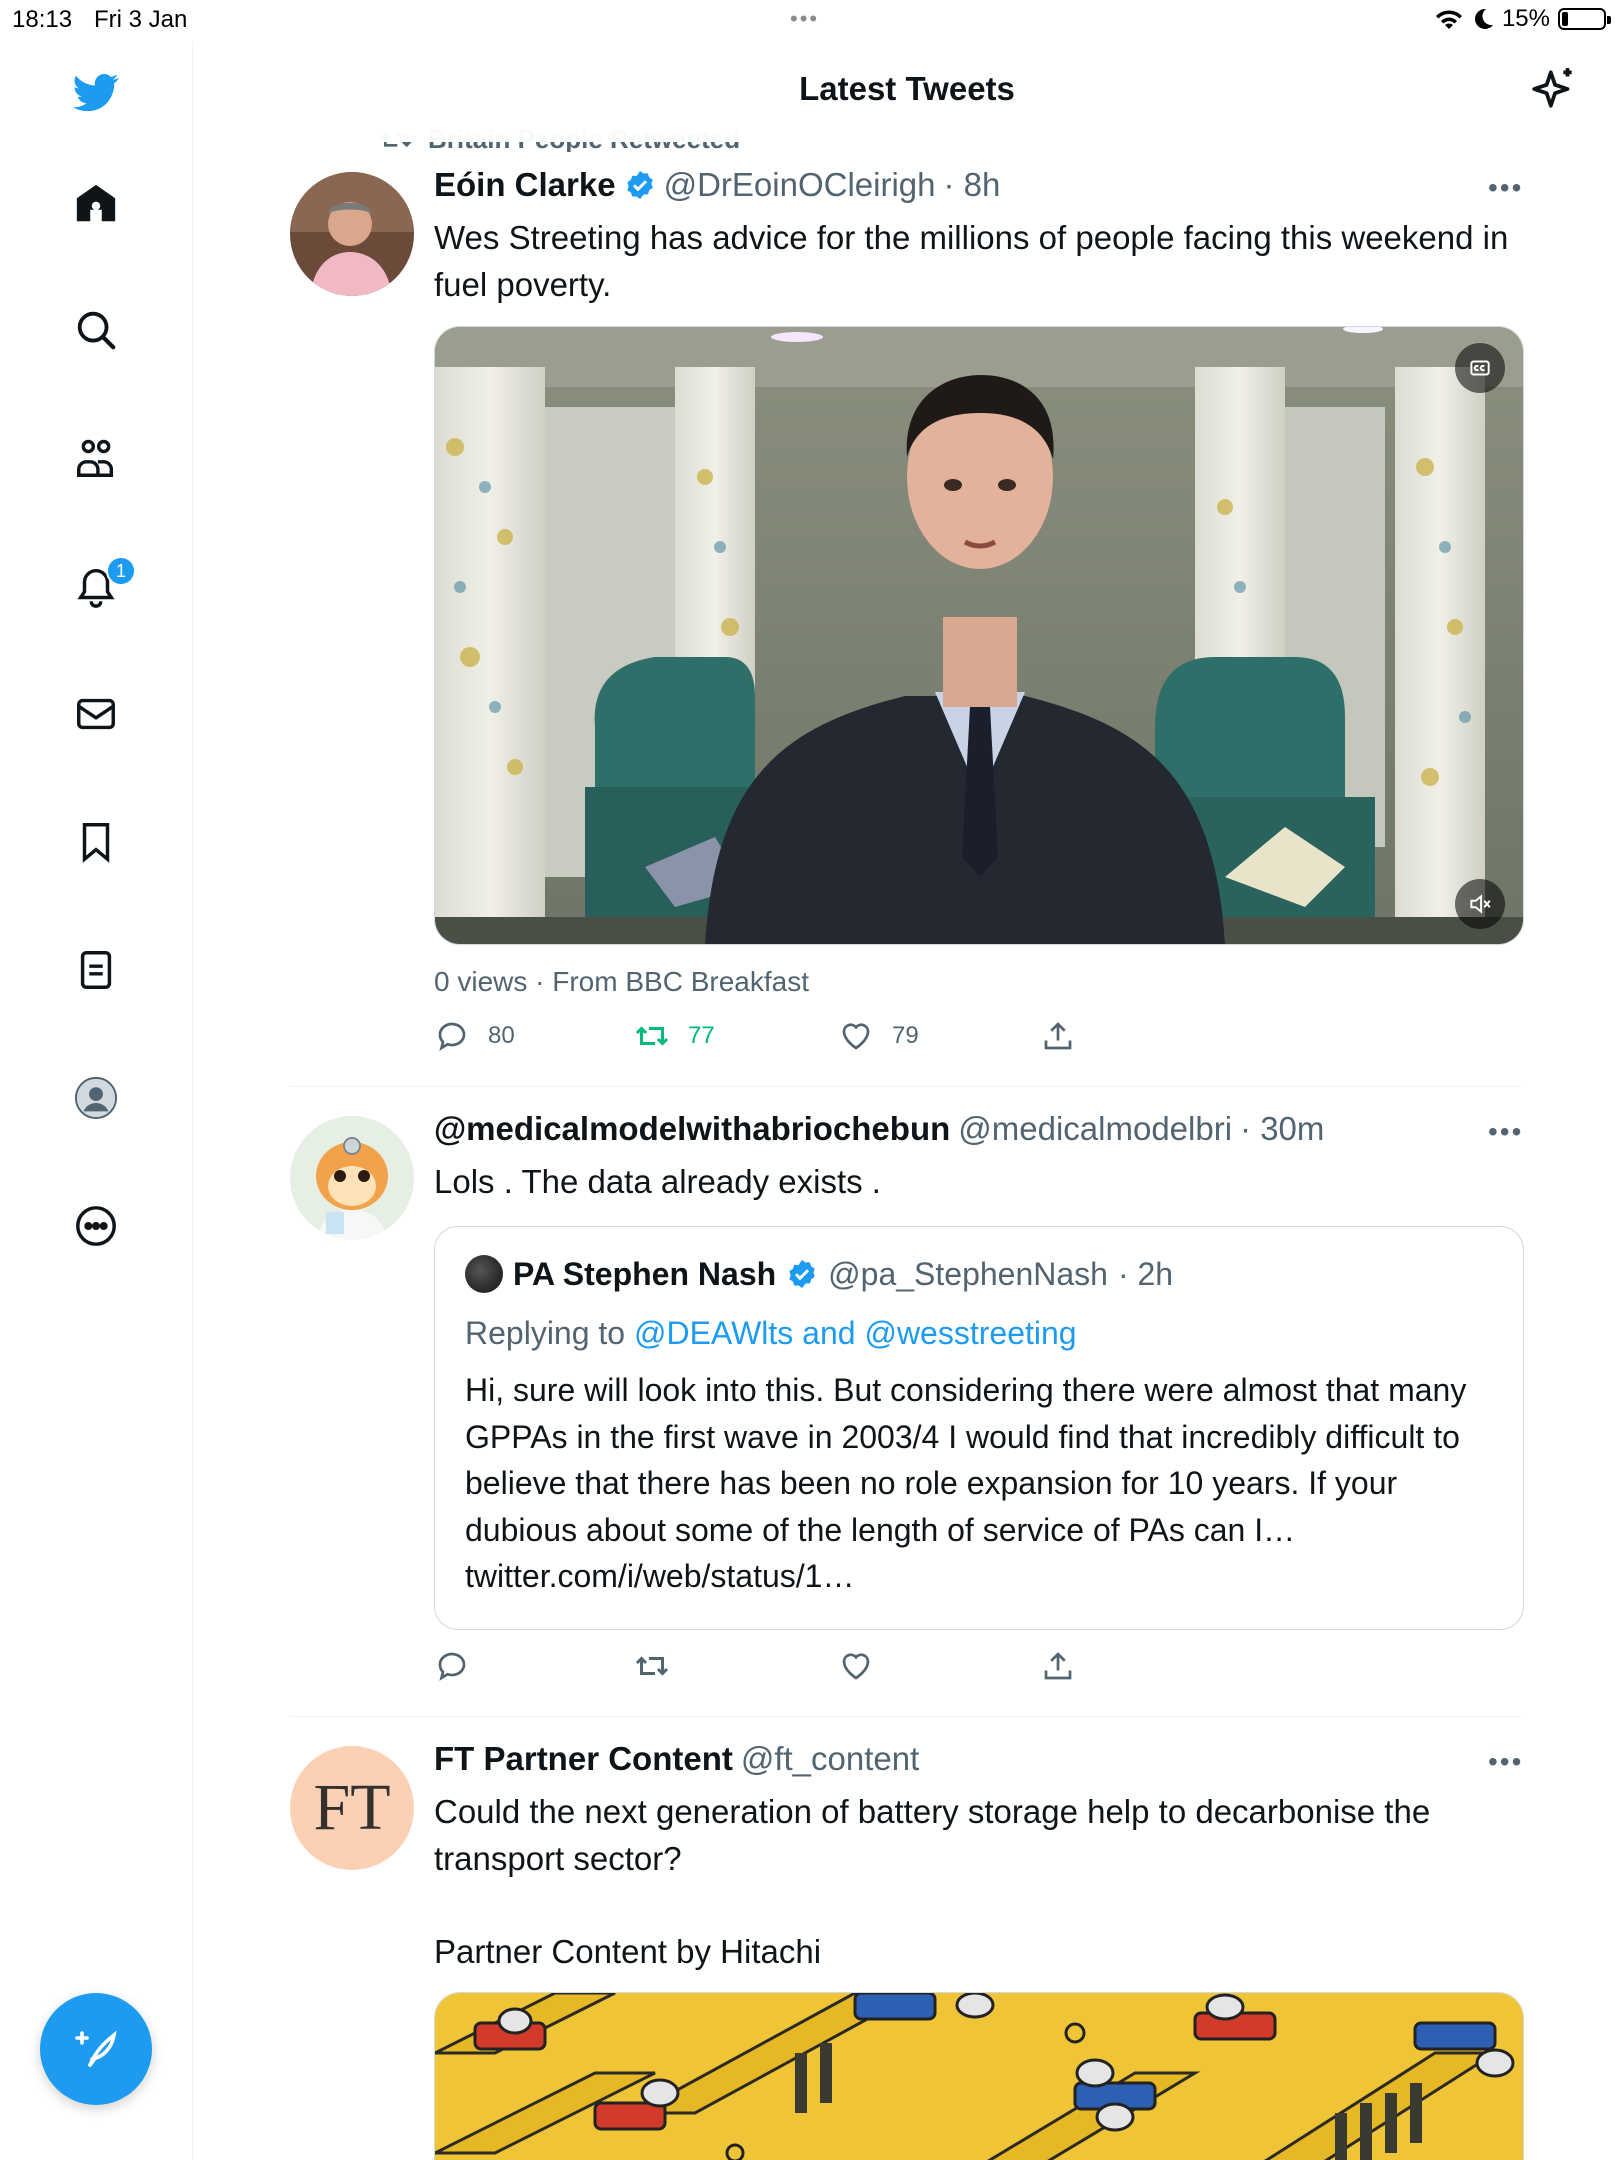 The width and height of the screenshot is (1620, 2160). I want to click on battery-percent: 15%, so click(1525, 18).